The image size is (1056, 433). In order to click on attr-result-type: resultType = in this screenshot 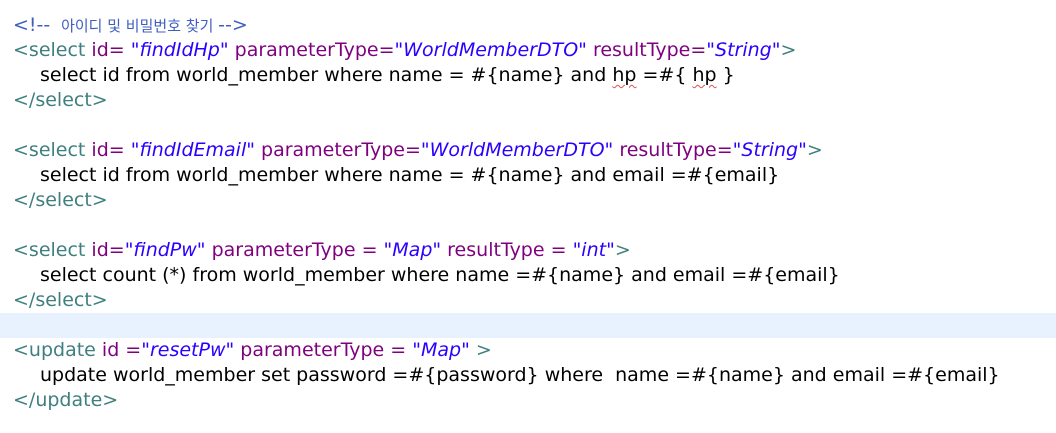, I will do `click(507, 250)`.